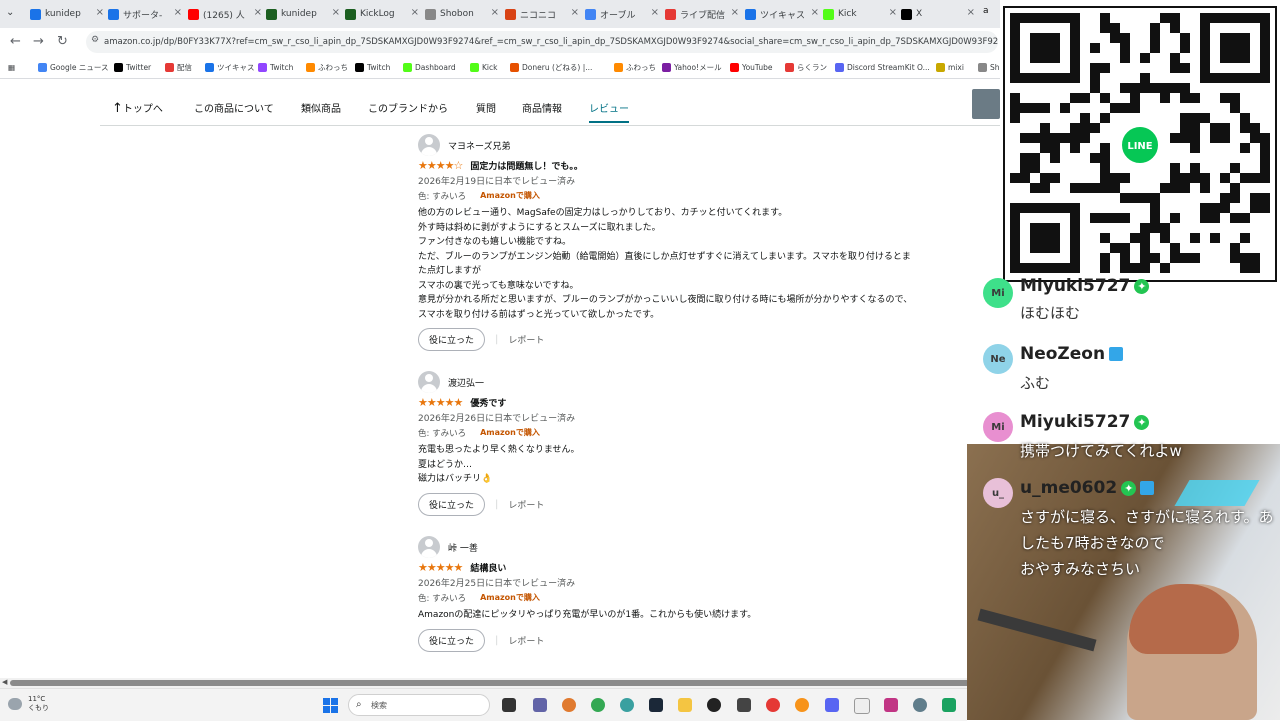 The width and height of the screenshot is (1280, 721). What do you see at coordinates (950, 67) in the screenshot?
I see `bookmark-item: mixi` at bounding box center [950, 67].